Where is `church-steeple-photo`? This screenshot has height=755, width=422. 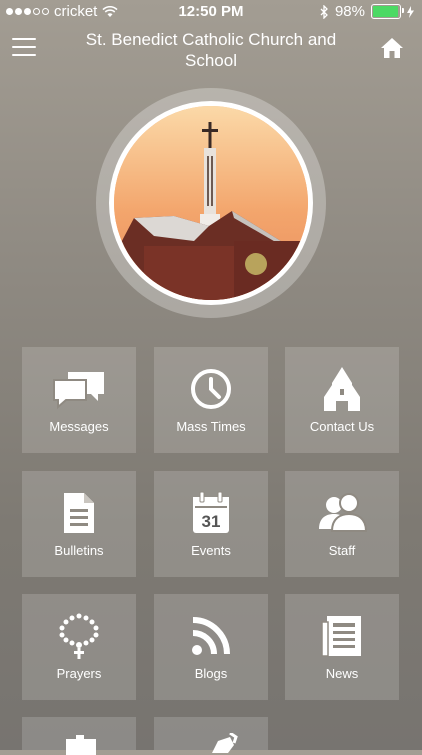
church-steeple-photo is located at coordinates (211, 203).